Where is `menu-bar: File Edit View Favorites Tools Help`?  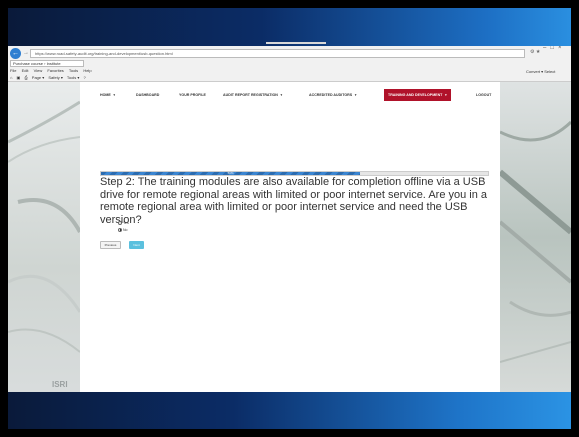 menu-bar: File Edit View Favorites Tools Help is located at coordinates (53, 70).